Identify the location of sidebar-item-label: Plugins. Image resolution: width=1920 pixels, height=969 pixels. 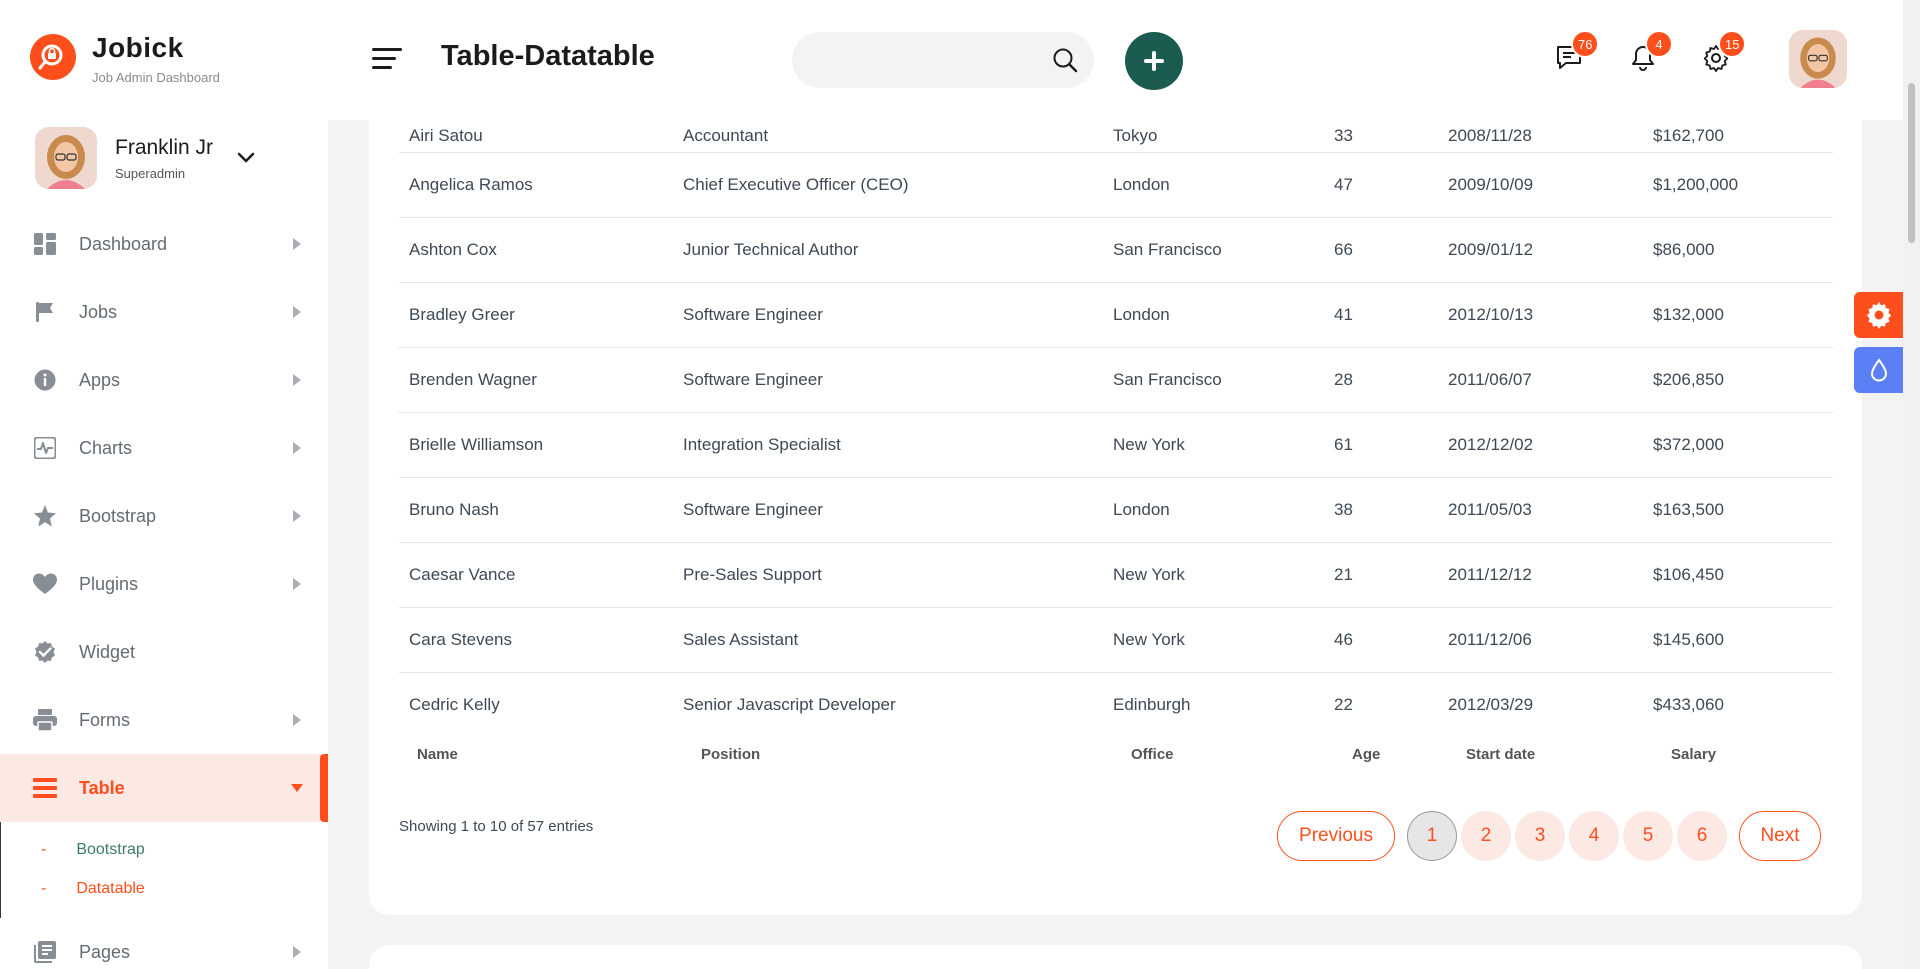
(109, 583).